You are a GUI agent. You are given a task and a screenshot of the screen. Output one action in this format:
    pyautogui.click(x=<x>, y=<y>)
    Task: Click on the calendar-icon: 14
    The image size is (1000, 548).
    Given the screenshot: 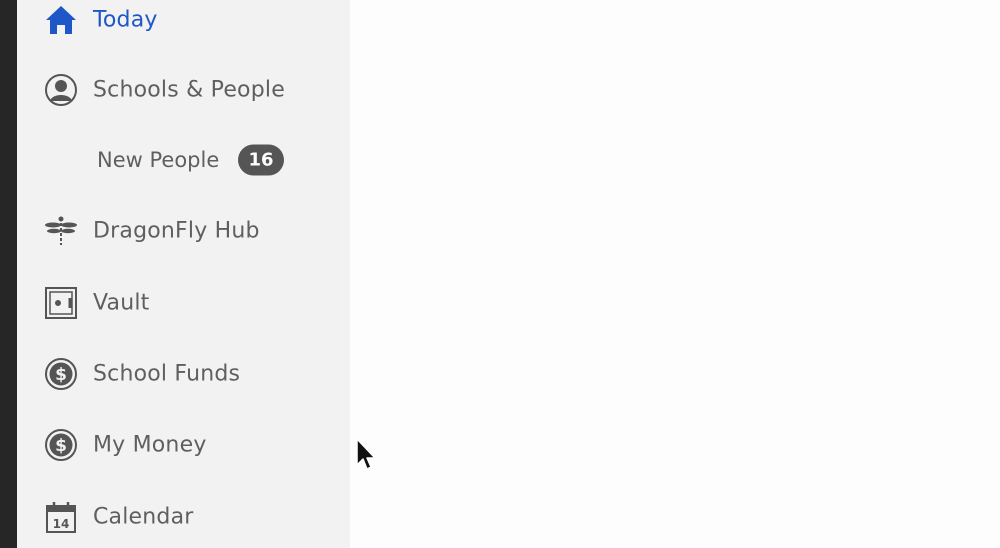 What is the action you would take?
    pyautogui.click(x=61, y=517)
    